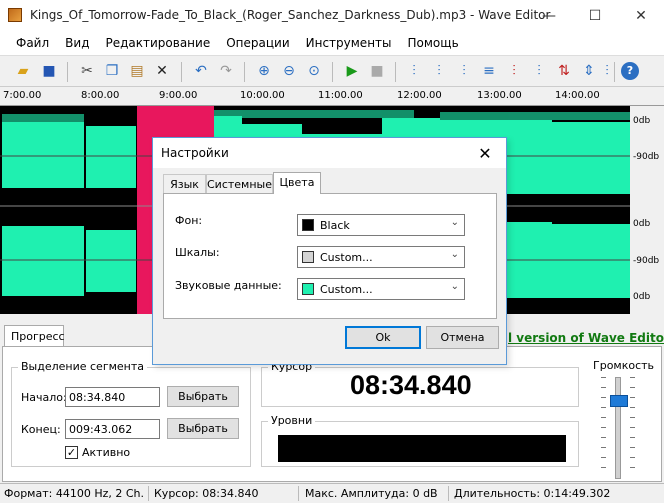 Image resolution: width=664 pixels, height=503 pixels. What do you see at coordinates (433, 43) in the screenshot?
I see `menu-help: Помощь` at bounding box center [433, 43].